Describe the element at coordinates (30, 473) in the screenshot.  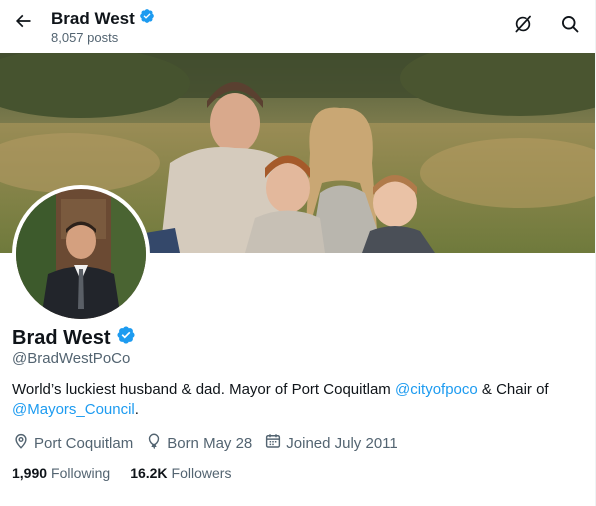
I see `following-count: 1,990` at that location.